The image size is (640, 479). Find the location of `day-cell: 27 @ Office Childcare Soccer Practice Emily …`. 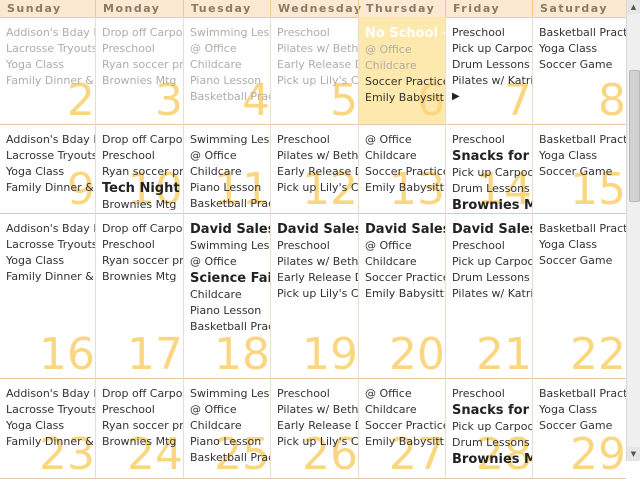

day-cell: 27 @ Office Childcare Soccer Practice Emily … is located at coordinates (401, 428).